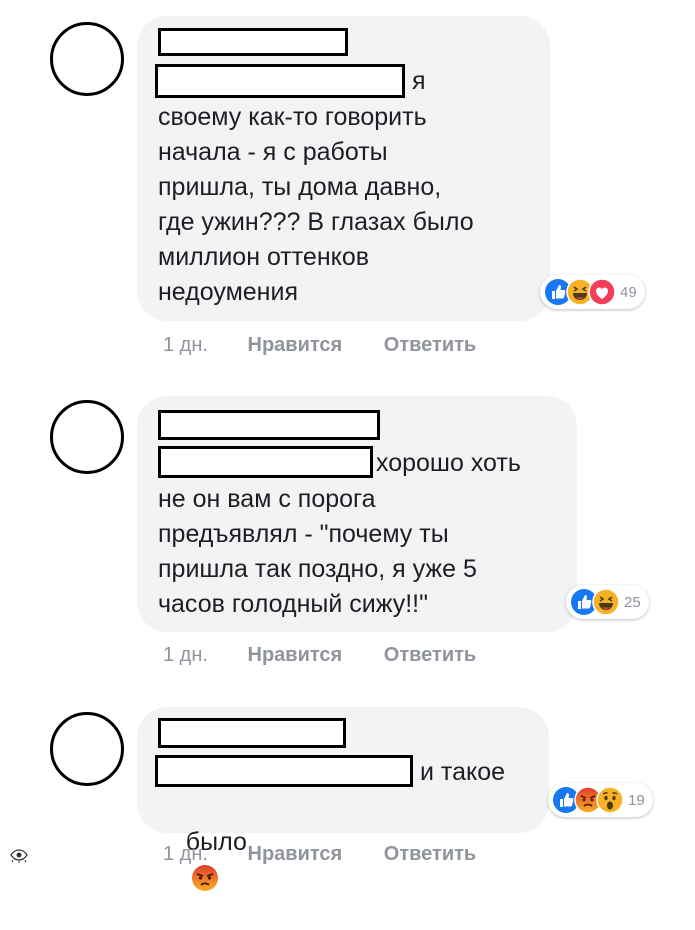 This screenshot has height=930, width=695. Describe the element at coordinates (610, 800) in the screenshot. I see `wow-reaction-icon` at that location.